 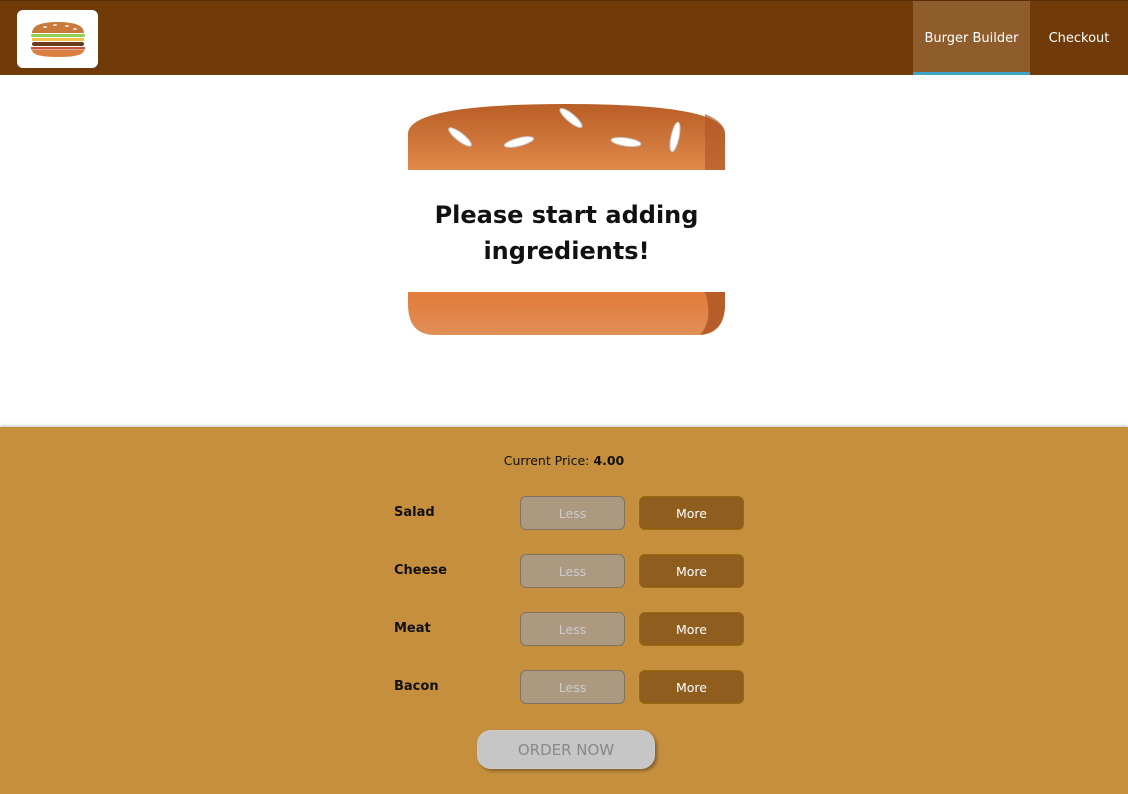 What do you see at coordinates (971, 38) in the screenshot?
I see `nav-burger-builder: Burger Builder` at bounding box center [971, 38].